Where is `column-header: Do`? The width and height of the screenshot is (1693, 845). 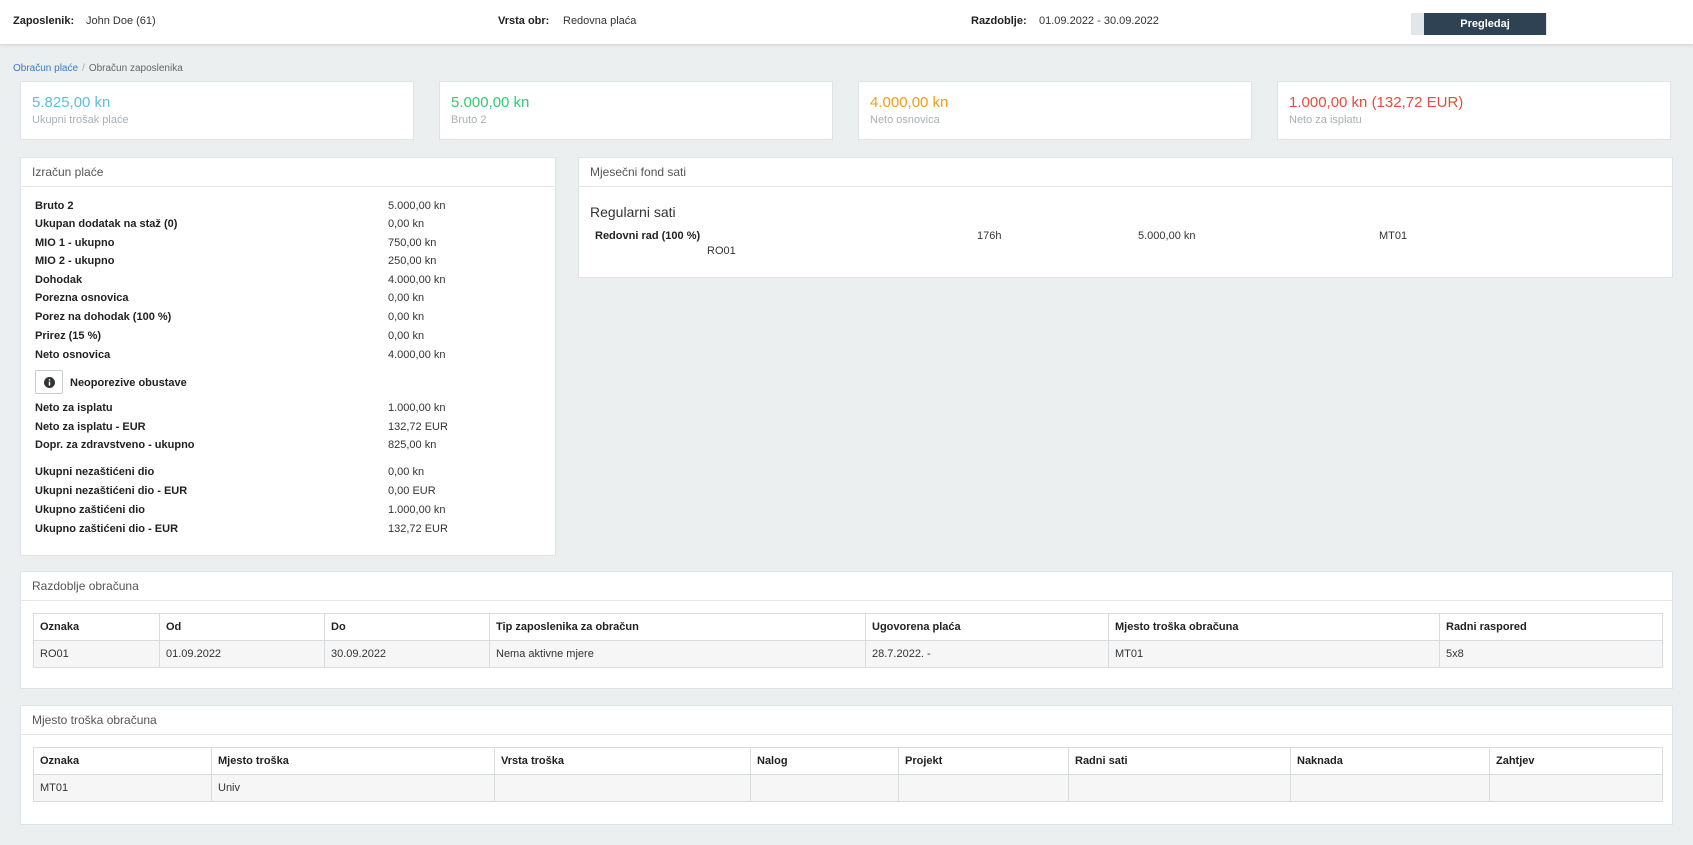
column-header: Do is located at coordinates (407, 627).